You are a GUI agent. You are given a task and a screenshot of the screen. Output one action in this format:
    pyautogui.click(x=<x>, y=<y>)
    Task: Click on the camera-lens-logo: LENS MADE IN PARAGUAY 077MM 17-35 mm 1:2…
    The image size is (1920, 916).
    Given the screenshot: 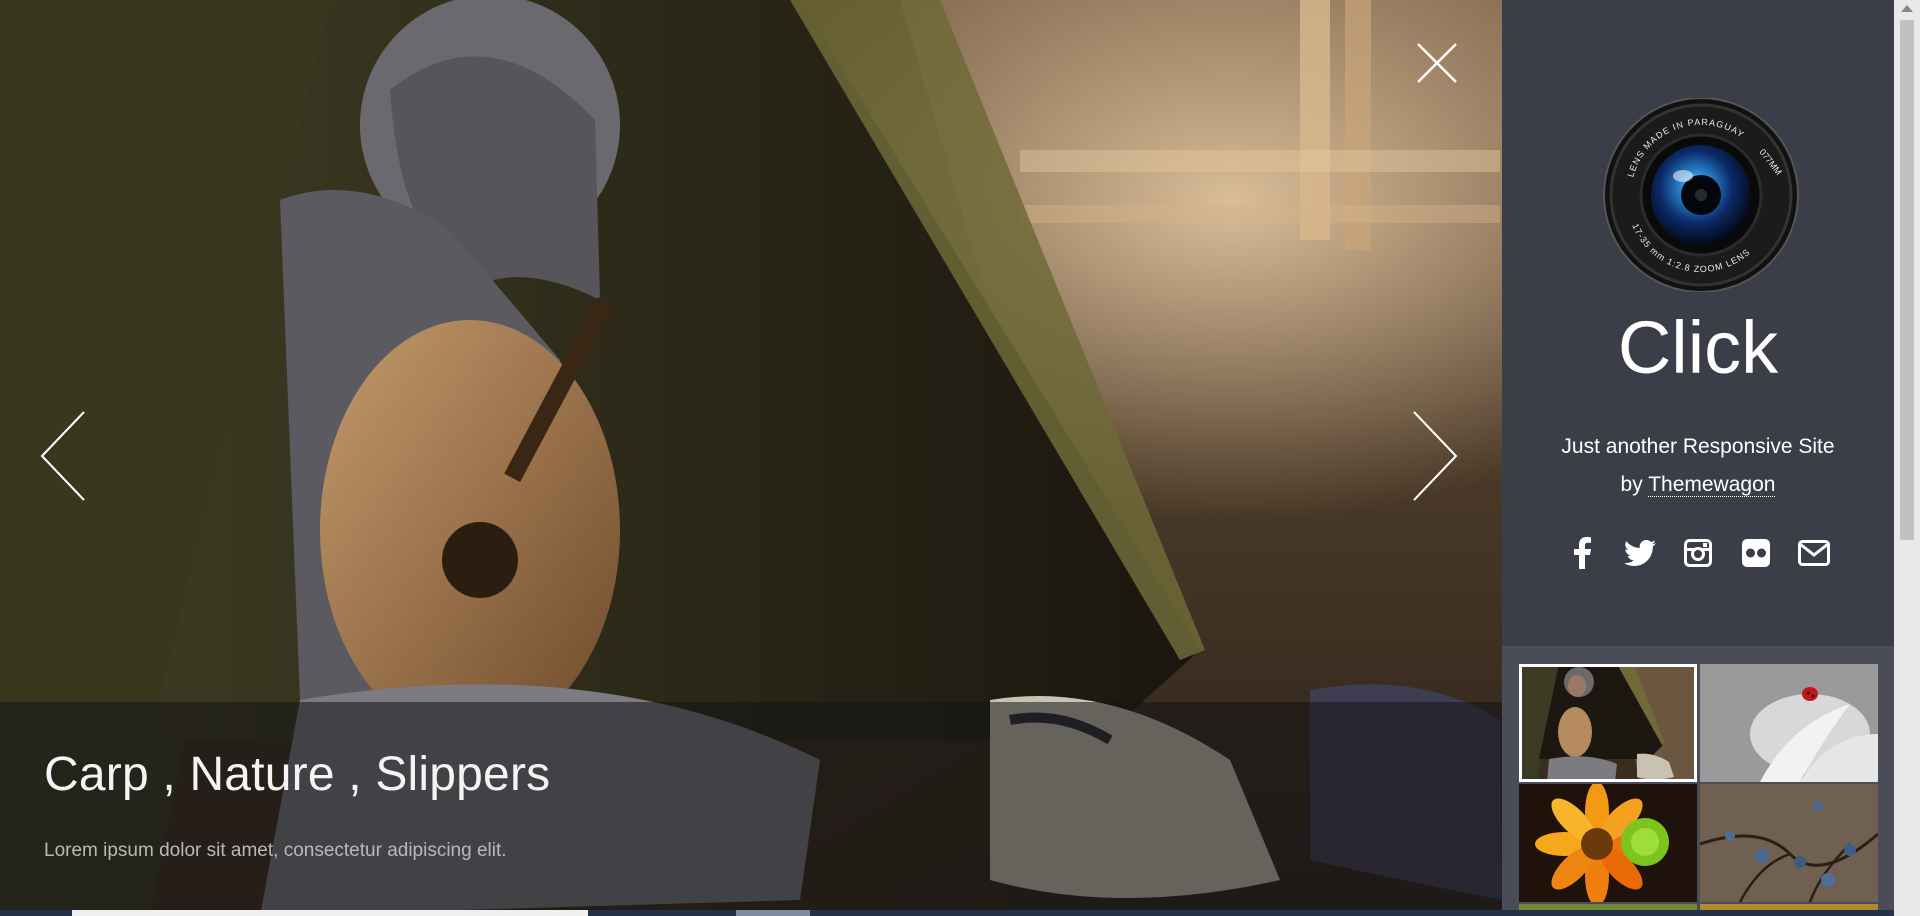 What is the action you would take?
    pyautogui.click(x=1701, y=195)
    